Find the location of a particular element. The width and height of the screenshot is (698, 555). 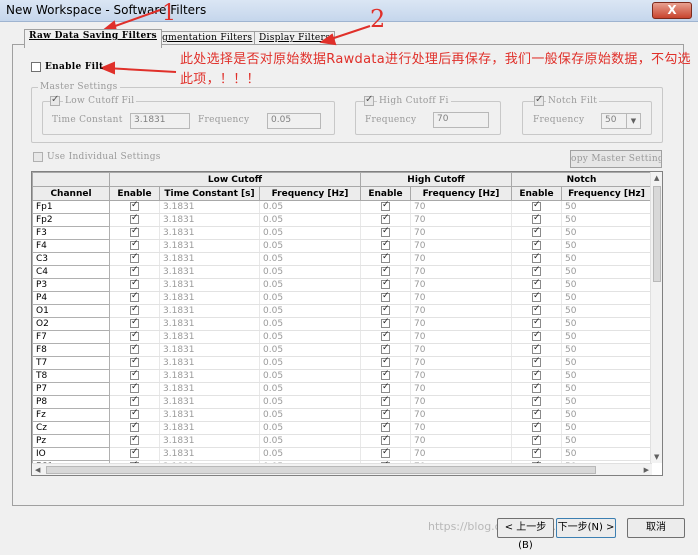

time-constant-column-header: Time Constant [s] is located at coordinates (209, 193).